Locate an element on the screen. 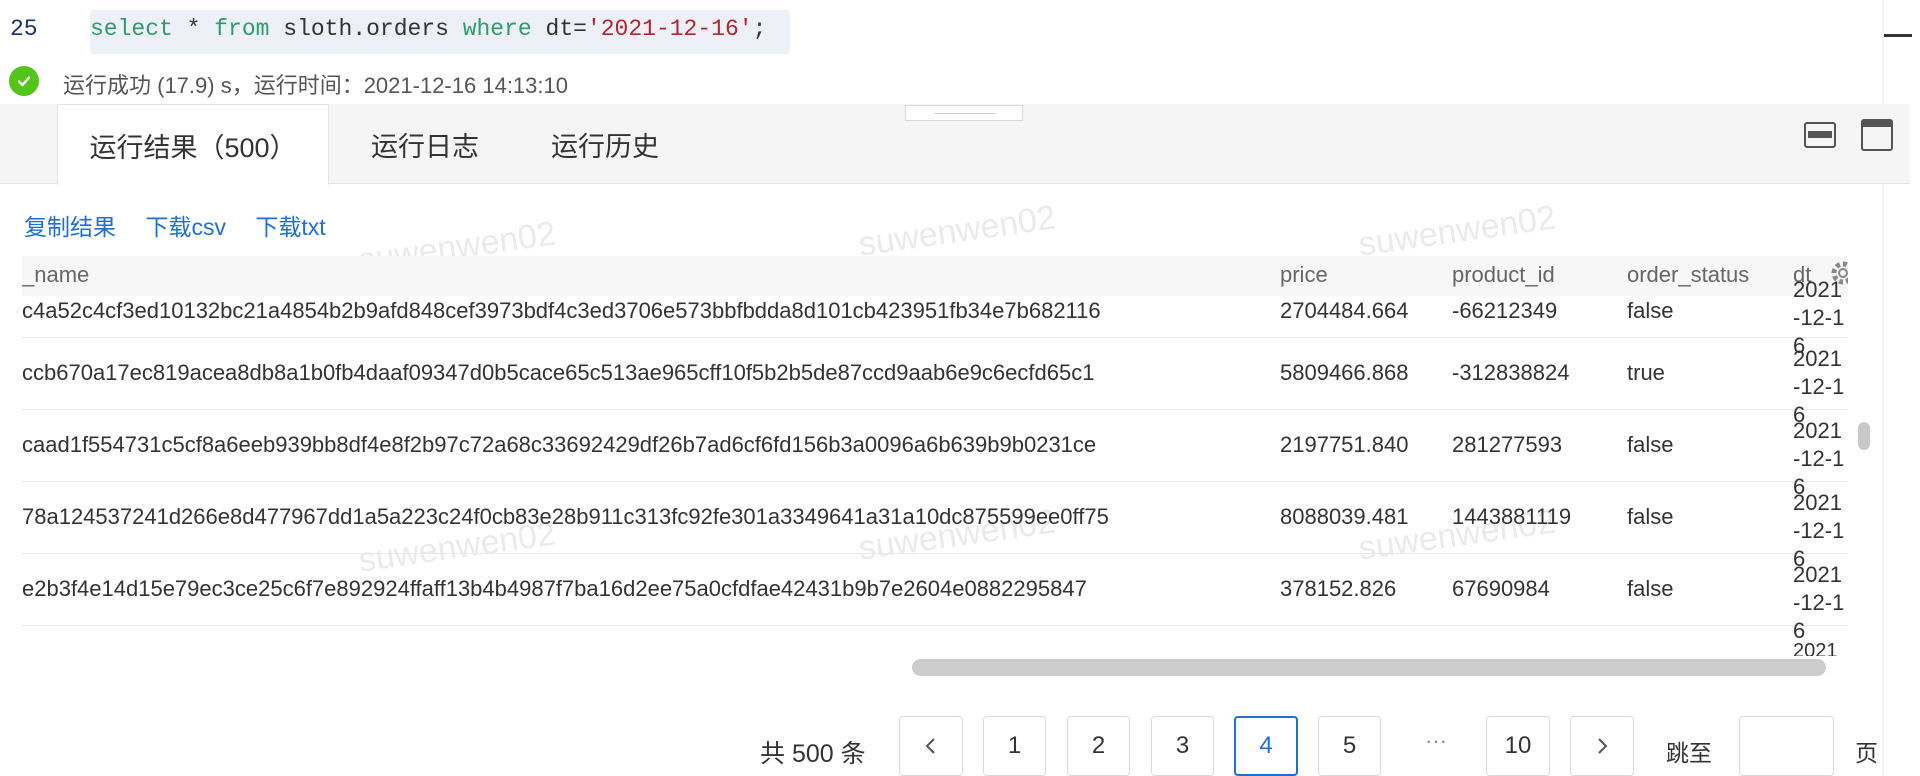  cell-price: 2704484.664 is located at coordinates (1344, 310).